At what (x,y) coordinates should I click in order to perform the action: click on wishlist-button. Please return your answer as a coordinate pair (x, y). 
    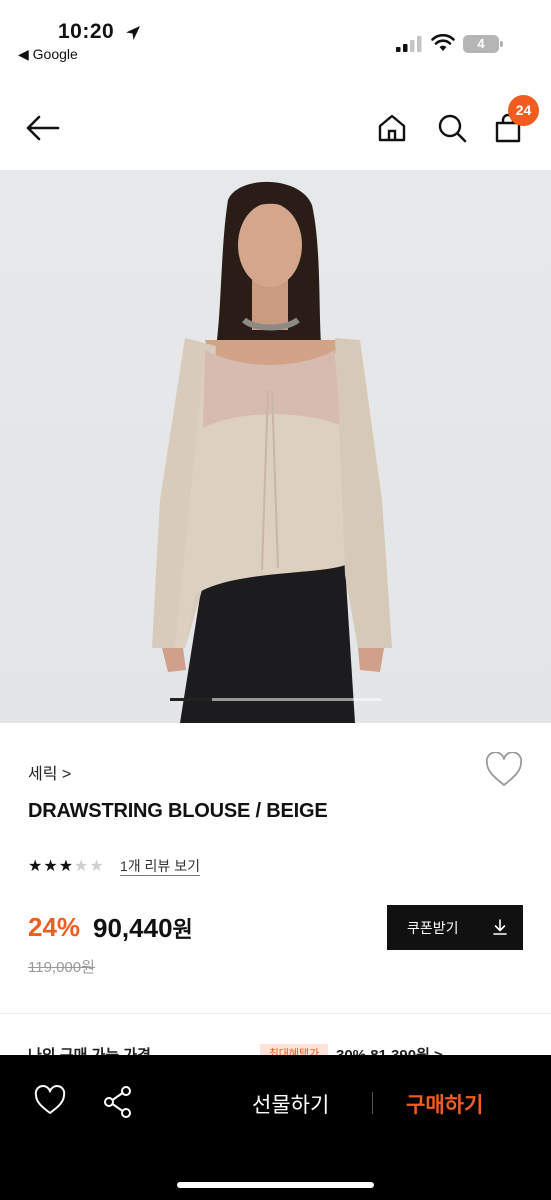
    Looking at the image, I should click on (504, 770).